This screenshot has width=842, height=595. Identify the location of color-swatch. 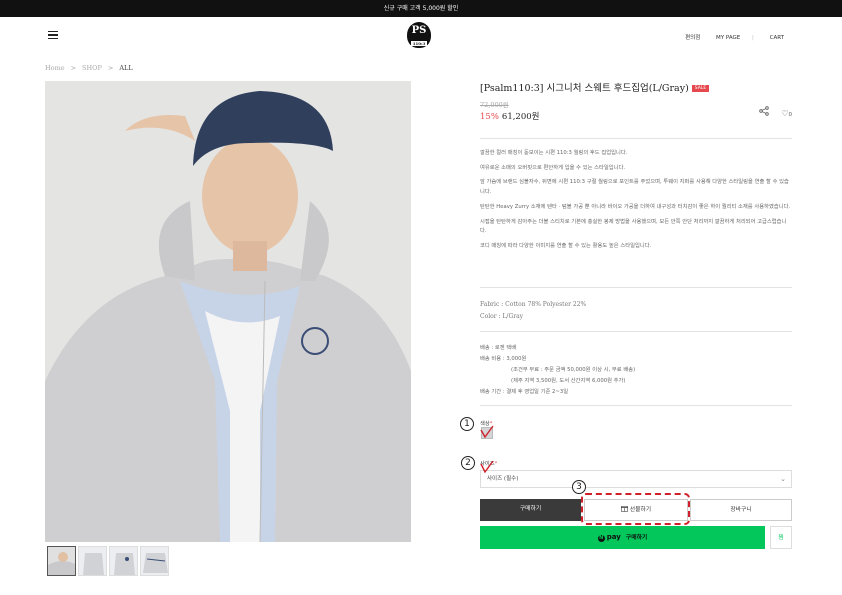
(487, 433).